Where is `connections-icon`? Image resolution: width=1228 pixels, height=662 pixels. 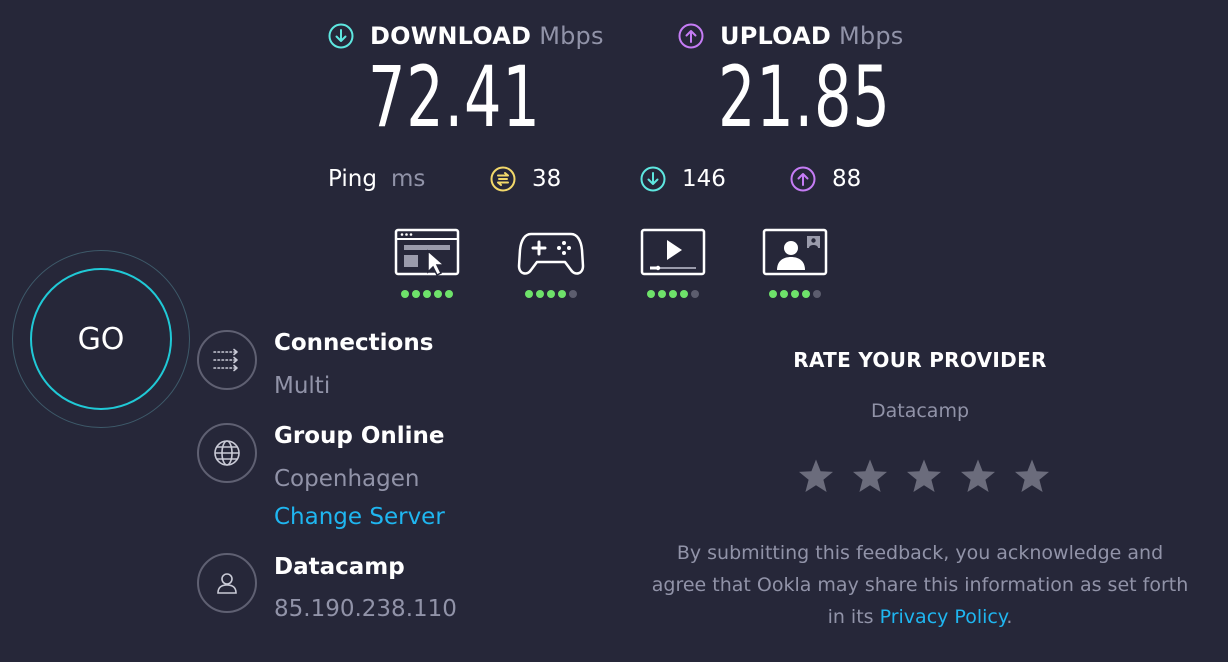 connections-icon is located at coordinates (225, 360).